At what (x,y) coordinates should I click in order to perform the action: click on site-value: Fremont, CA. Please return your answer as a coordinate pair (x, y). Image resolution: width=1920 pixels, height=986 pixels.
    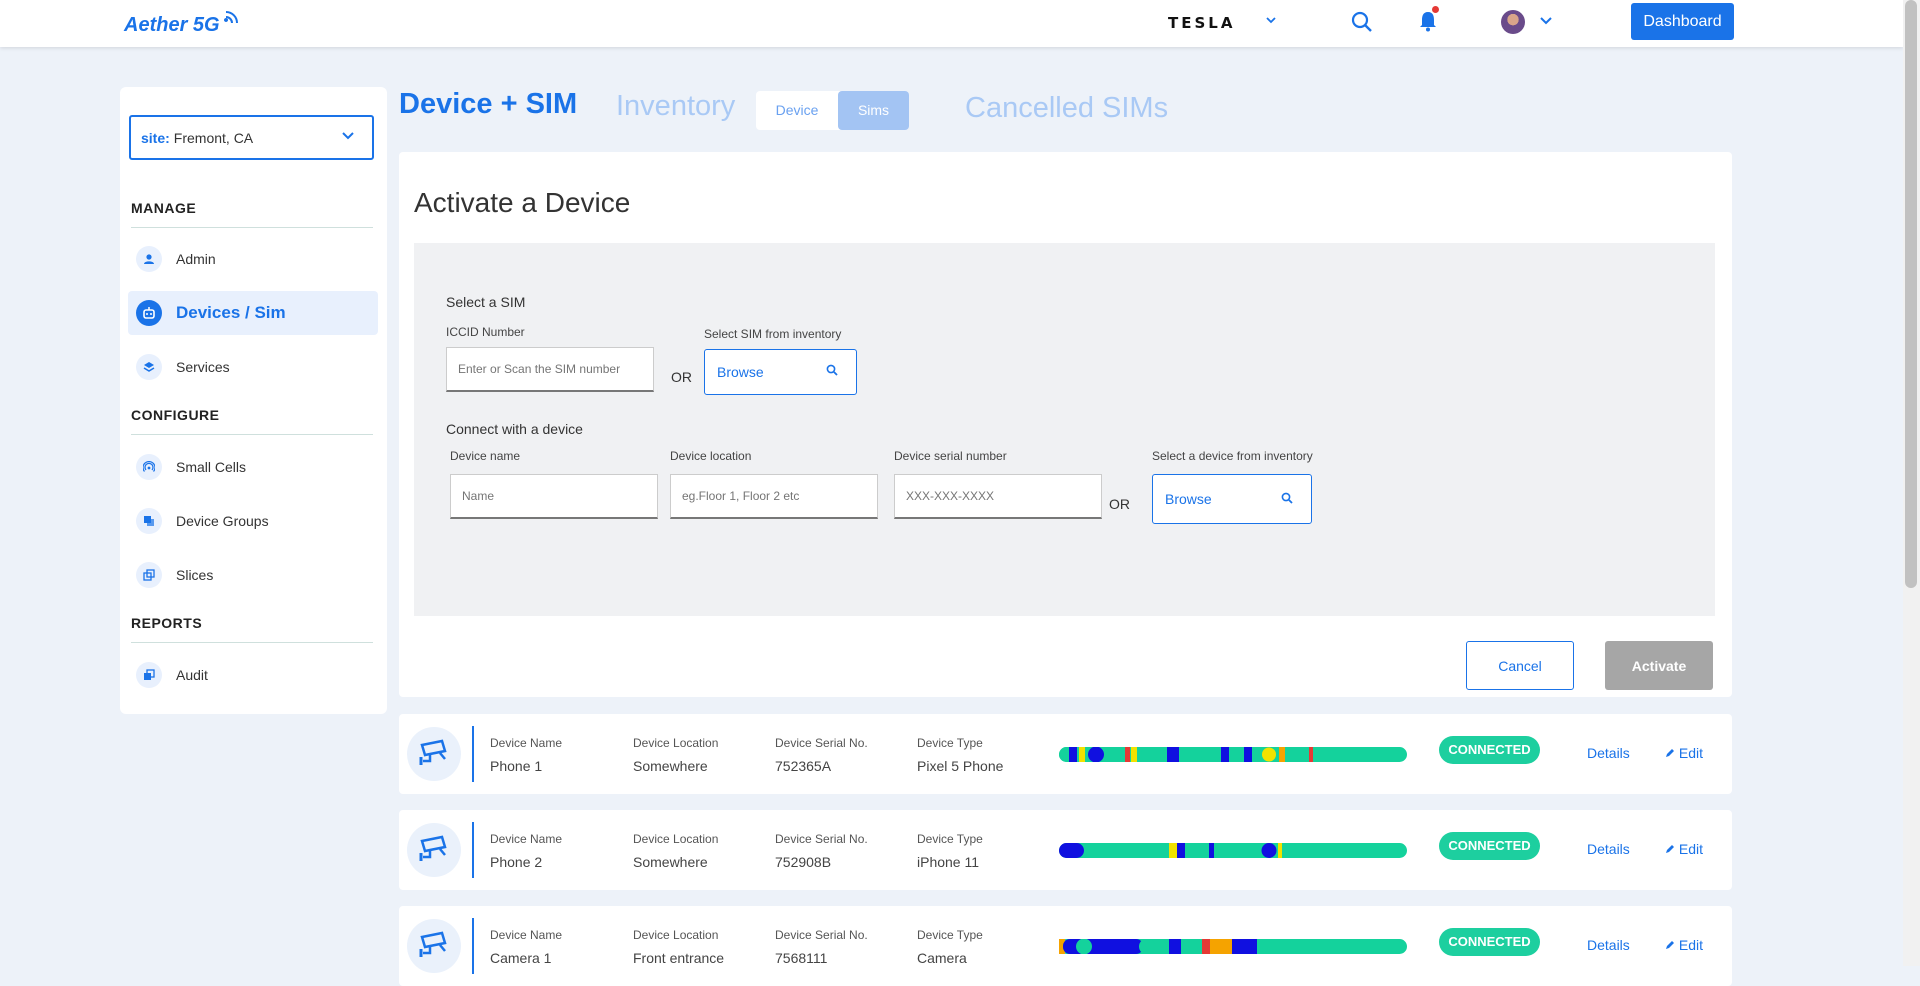
    Looking at the image, I should click on (213, 137).